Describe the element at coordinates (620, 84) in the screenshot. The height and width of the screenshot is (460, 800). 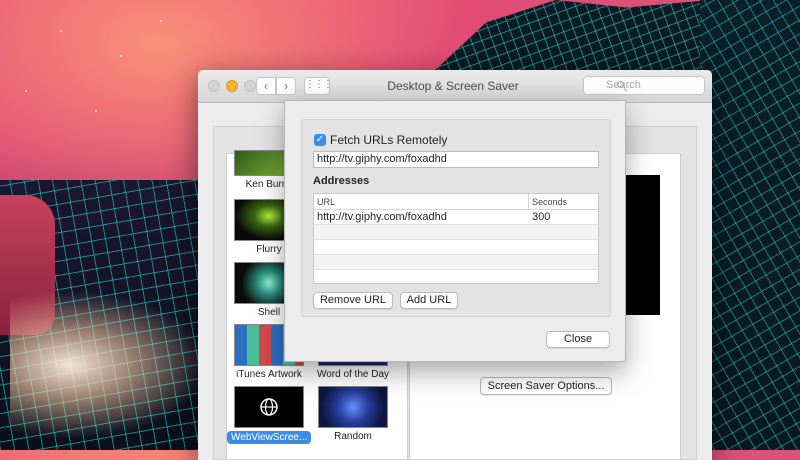
I see `search-icon` at that location.